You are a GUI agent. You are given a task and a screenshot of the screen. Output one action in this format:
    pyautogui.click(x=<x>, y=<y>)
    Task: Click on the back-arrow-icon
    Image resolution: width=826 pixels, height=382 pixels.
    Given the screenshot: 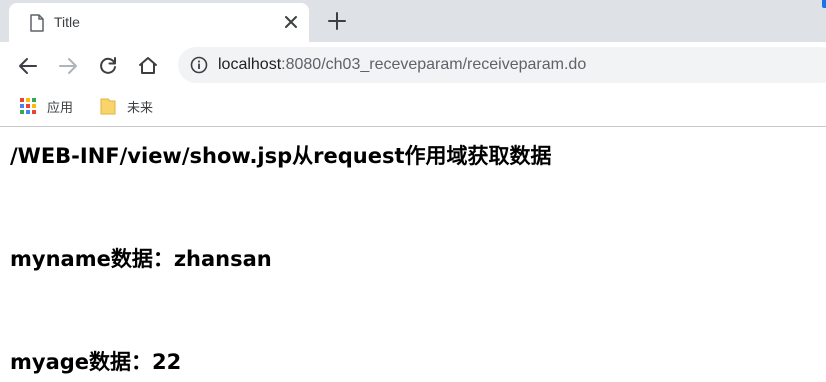 What is the action you would take?
    pyautogui.click(x=28, y=66)
    